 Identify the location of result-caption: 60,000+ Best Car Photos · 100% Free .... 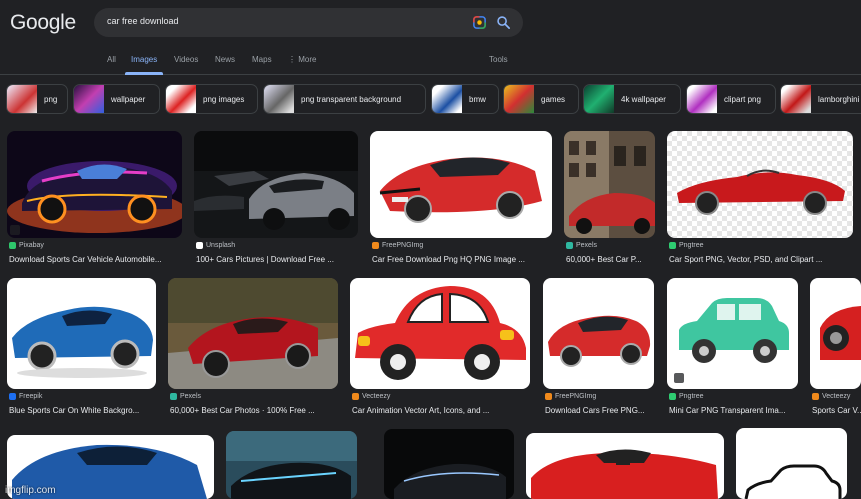
(255, 410).